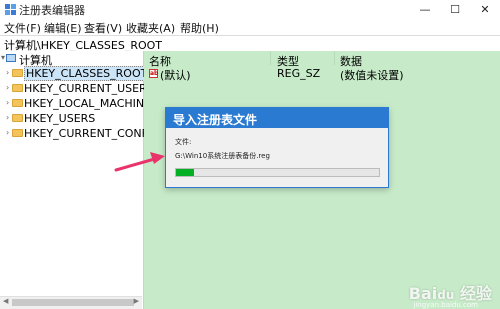  I want to click on scroll-right-icon: ▶, so click(136, 301).